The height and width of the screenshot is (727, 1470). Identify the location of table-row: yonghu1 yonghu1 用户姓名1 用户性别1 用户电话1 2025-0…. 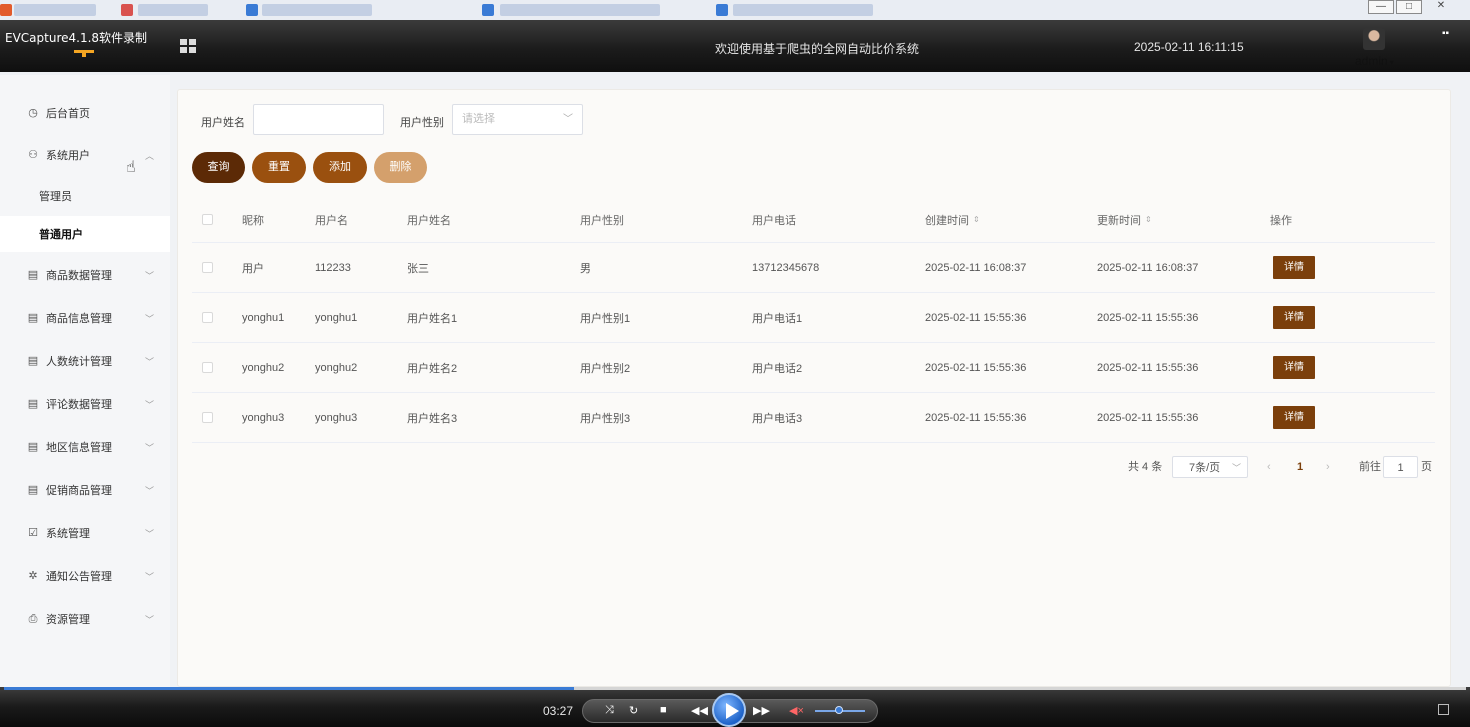
(813, 318).